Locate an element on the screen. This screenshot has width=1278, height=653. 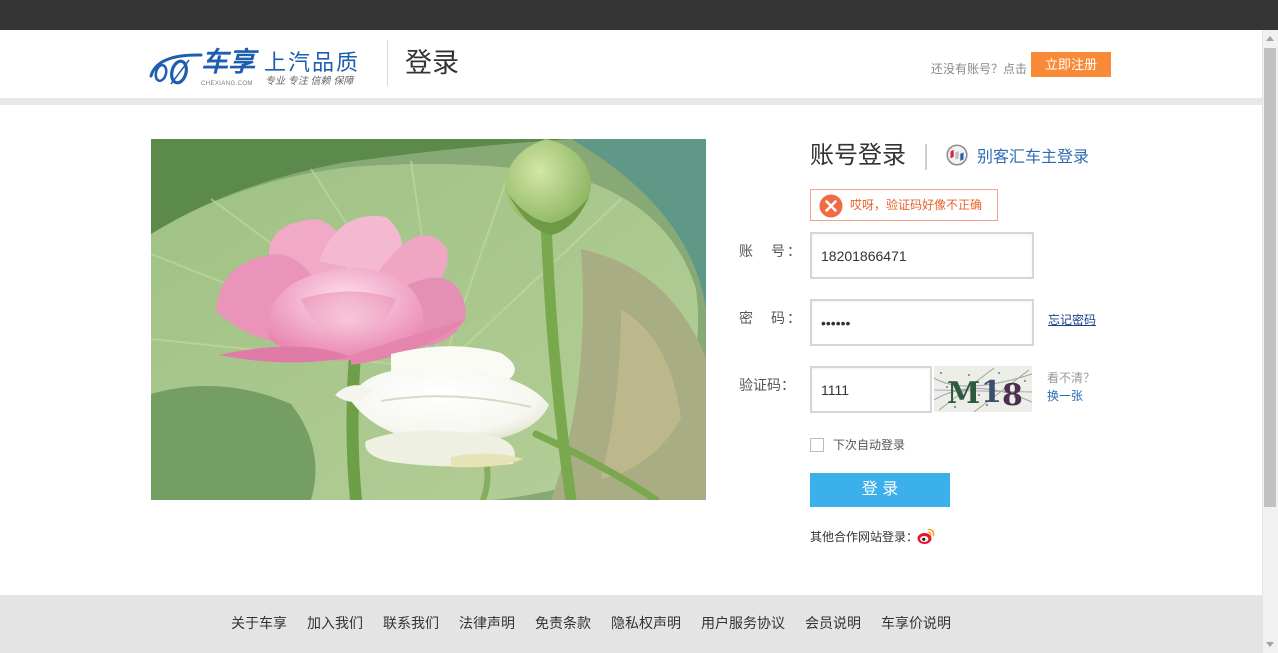
captcha-image: M 1 8 is located at coordinates (983, 389).